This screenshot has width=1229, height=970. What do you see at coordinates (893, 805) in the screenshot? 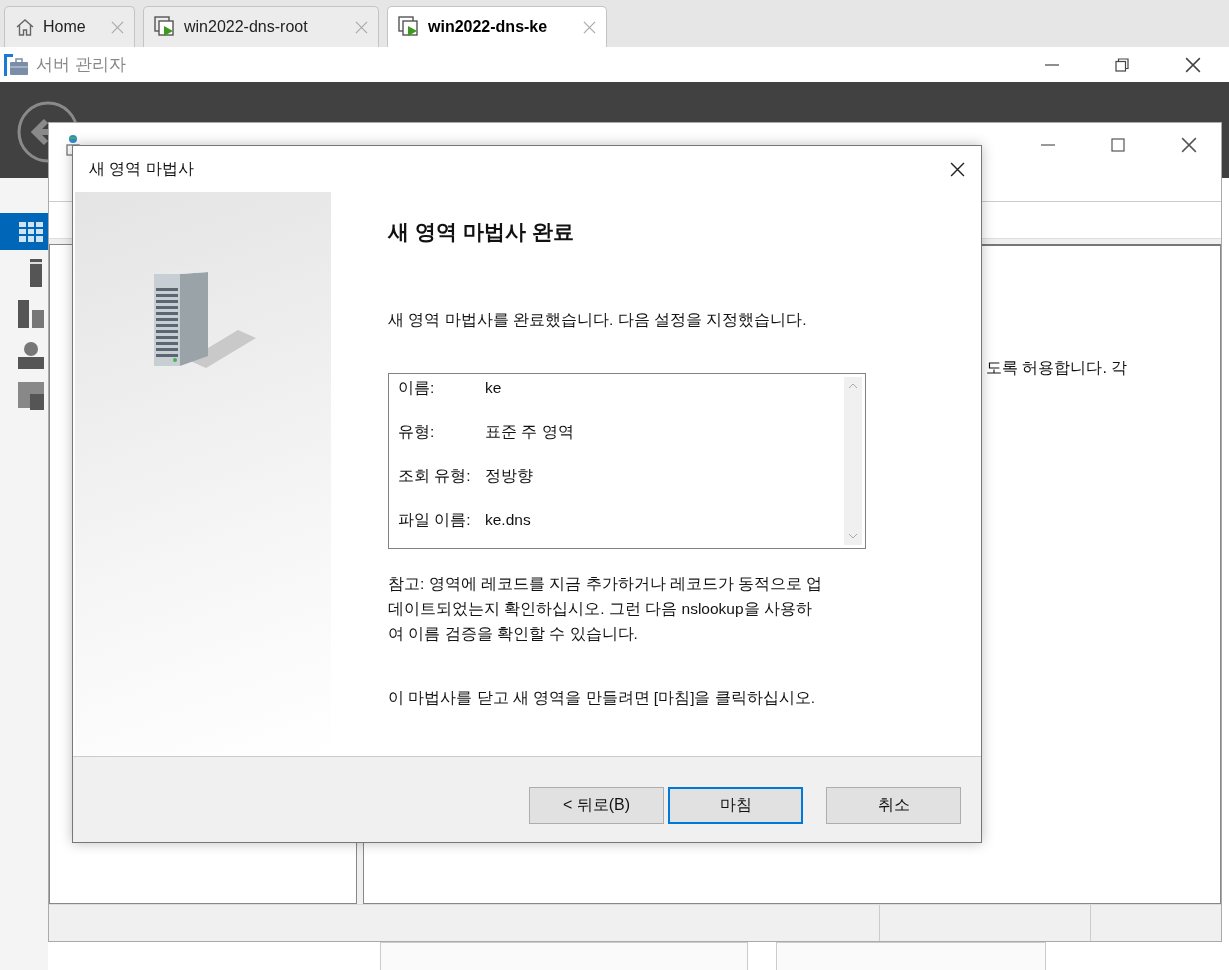
I see `dialog-button: 취소` at bounding box center [893, 805].